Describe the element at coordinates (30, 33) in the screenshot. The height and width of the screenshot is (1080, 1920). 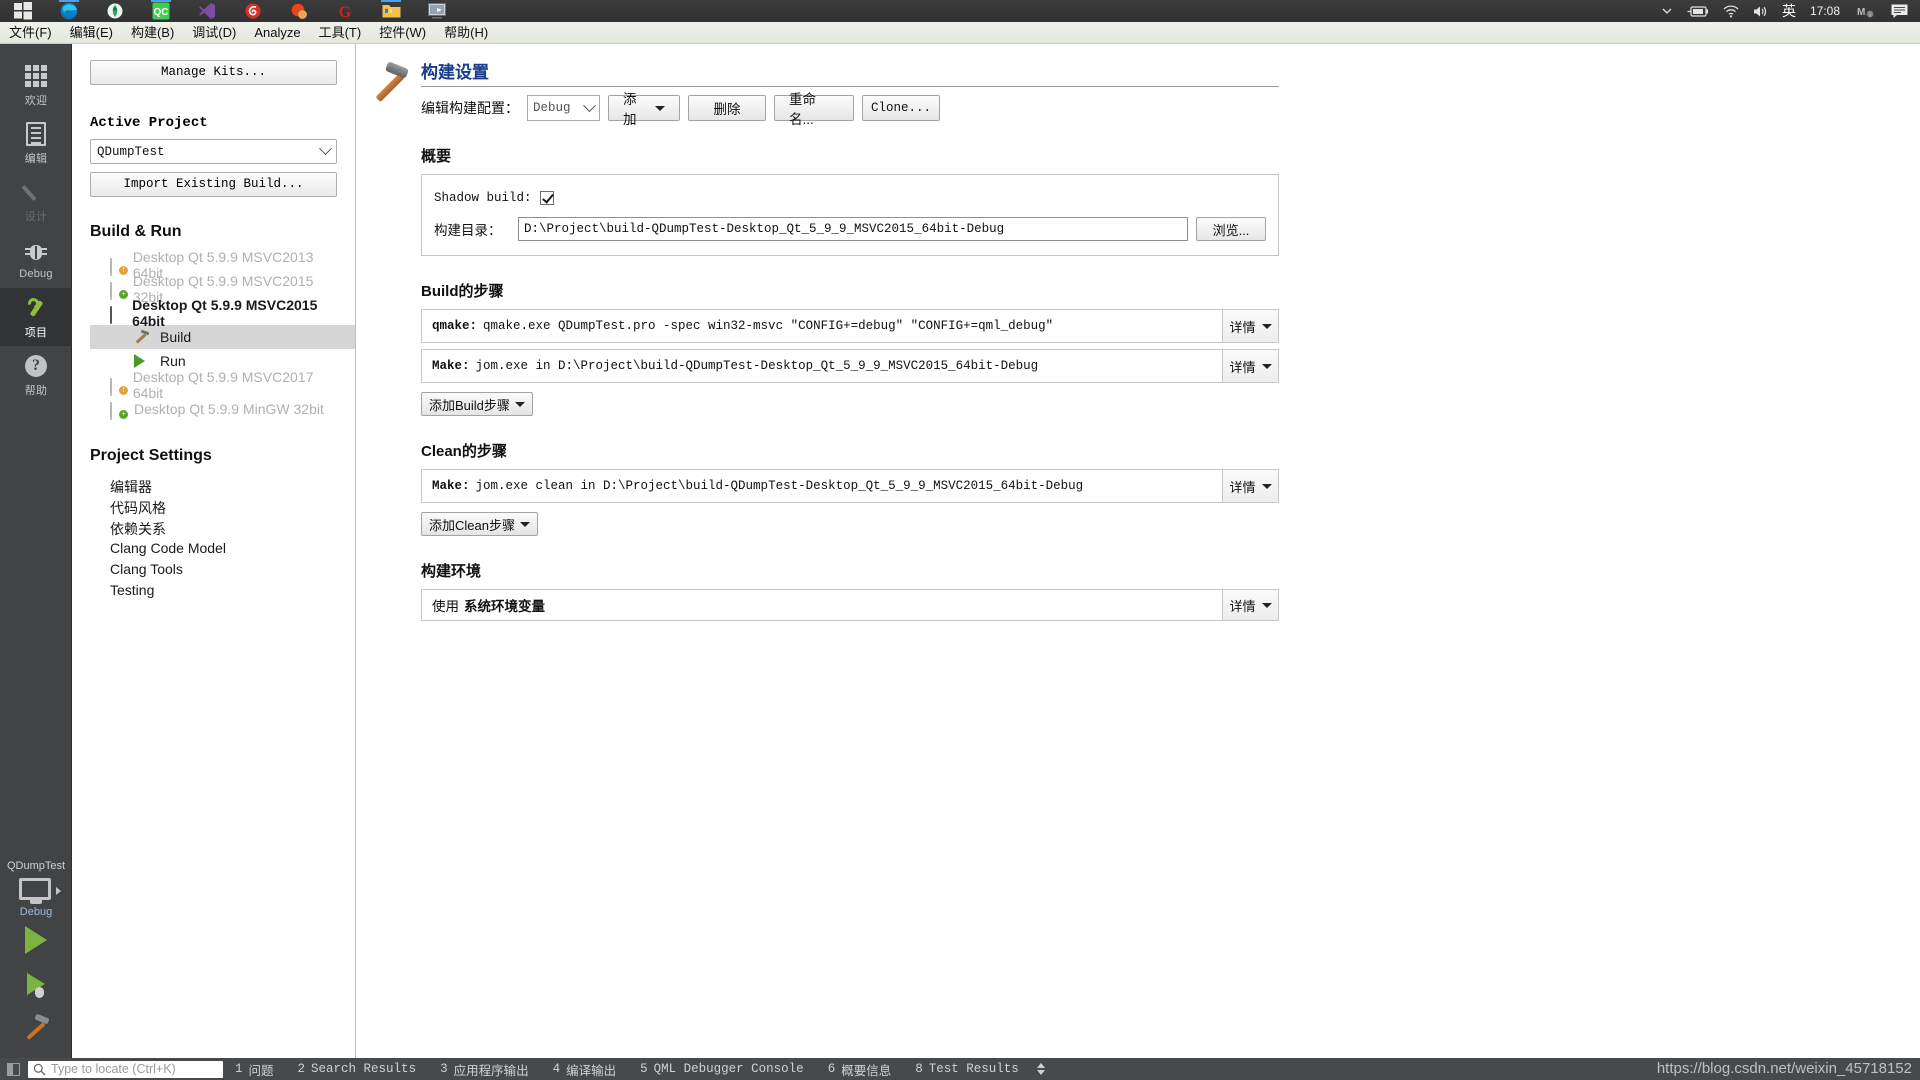
I see `menu-file: 文件(F)` at that location.